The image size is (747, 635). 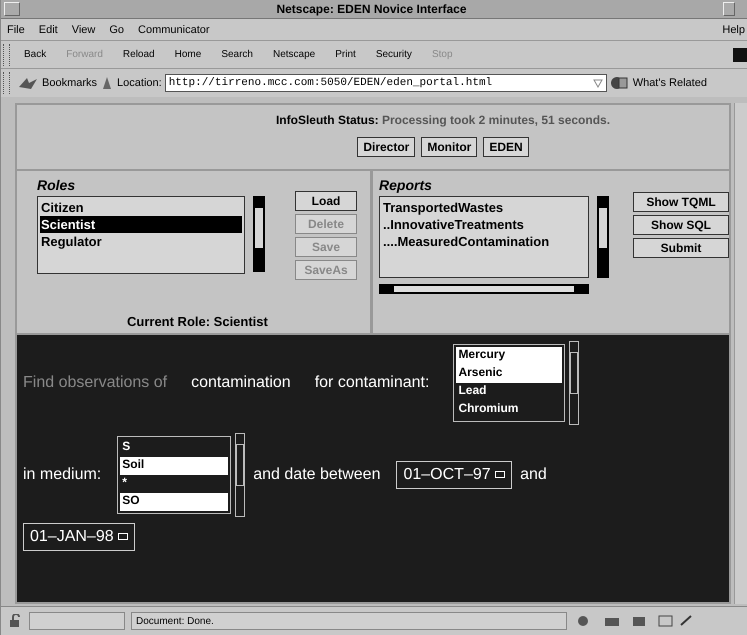 What do you see at coordinates (62, 475) in the screenshot?
I see `query-text: in medium:` at bounding box center [62, 475].